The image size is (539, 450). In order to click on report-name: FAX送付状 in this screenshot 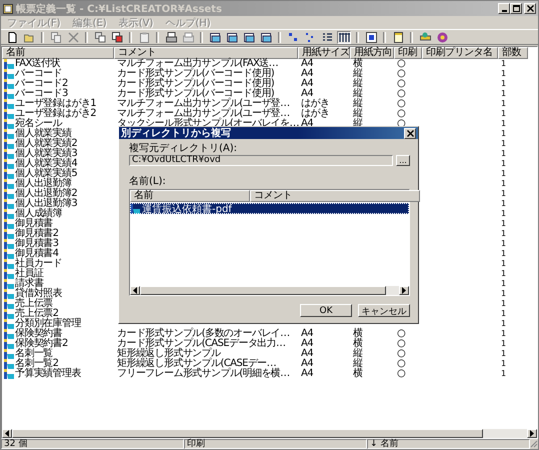, I will do `click(37, 64)`.